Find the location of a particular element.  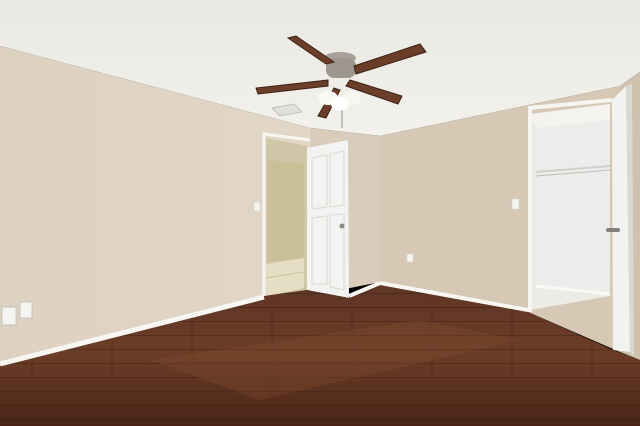

outlet-back-wall is located at coordinates (410, 258).